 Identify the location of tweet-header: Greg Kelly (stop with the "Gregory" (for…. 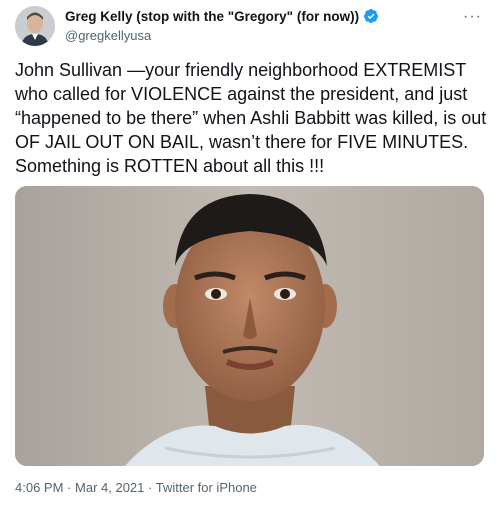
(251, 26).